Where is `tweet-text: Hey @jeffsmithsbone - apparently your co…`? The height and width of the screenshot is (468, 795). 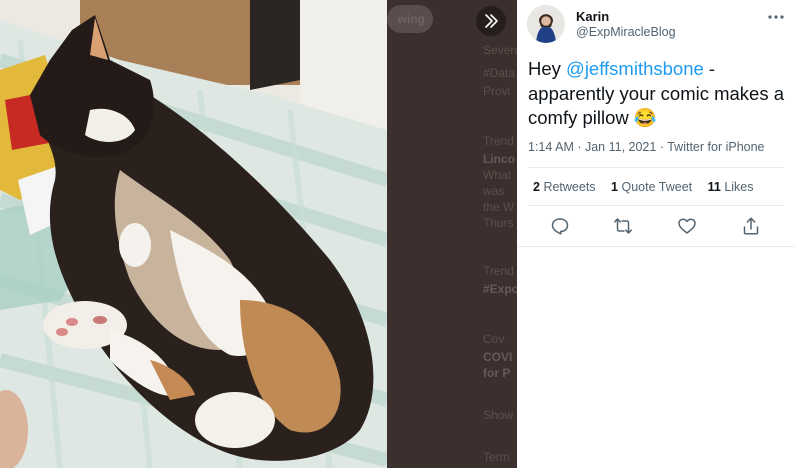 tweet-text: Hey @jeffsmithsbone - apparently your co… is located at coordinates (658, 94).